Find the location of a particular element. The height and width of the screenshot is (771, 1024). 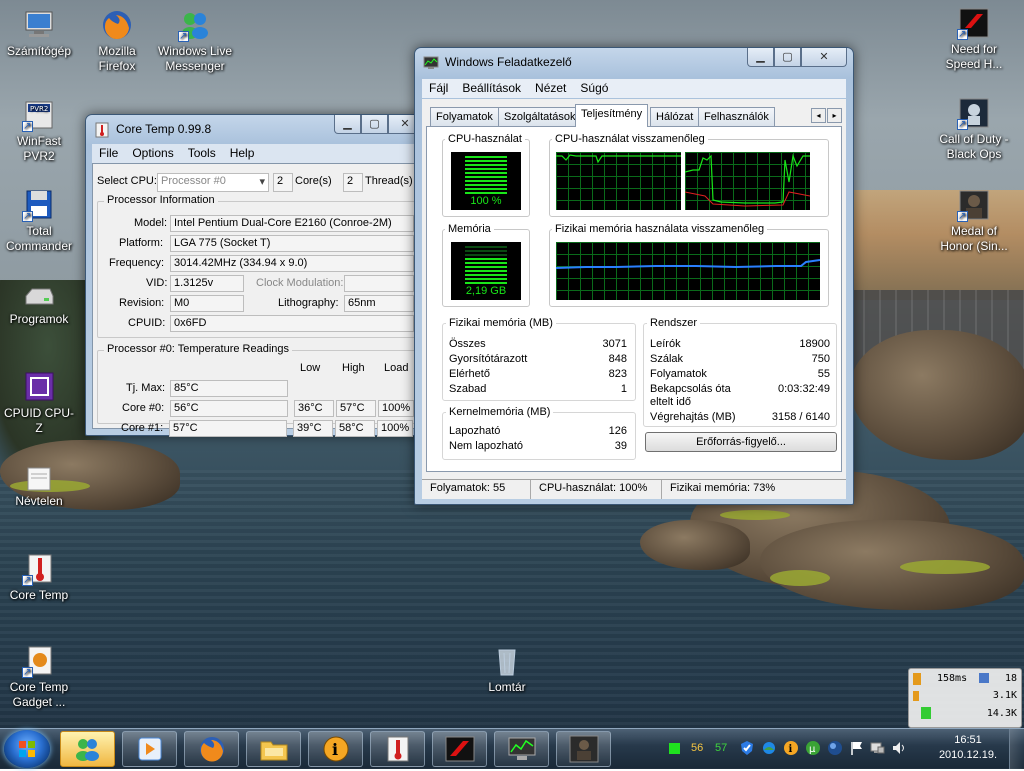

network-globe-icon is located at coordinates (769, 748).